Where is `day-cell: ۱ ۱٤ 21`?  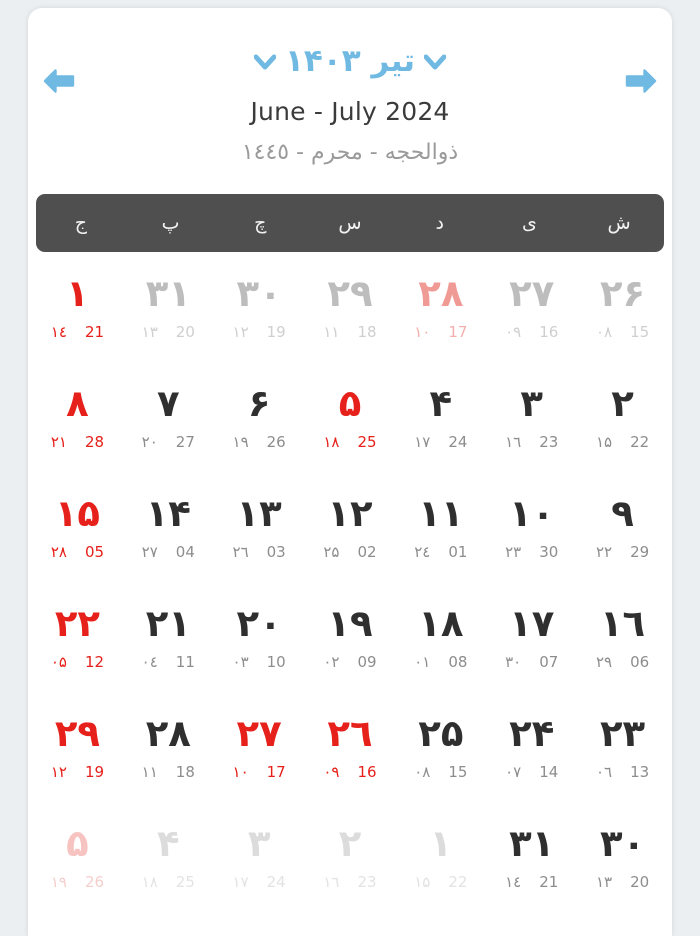
day-cell: ۱ ۱٤ 21 is located at coordinates (77, 307).